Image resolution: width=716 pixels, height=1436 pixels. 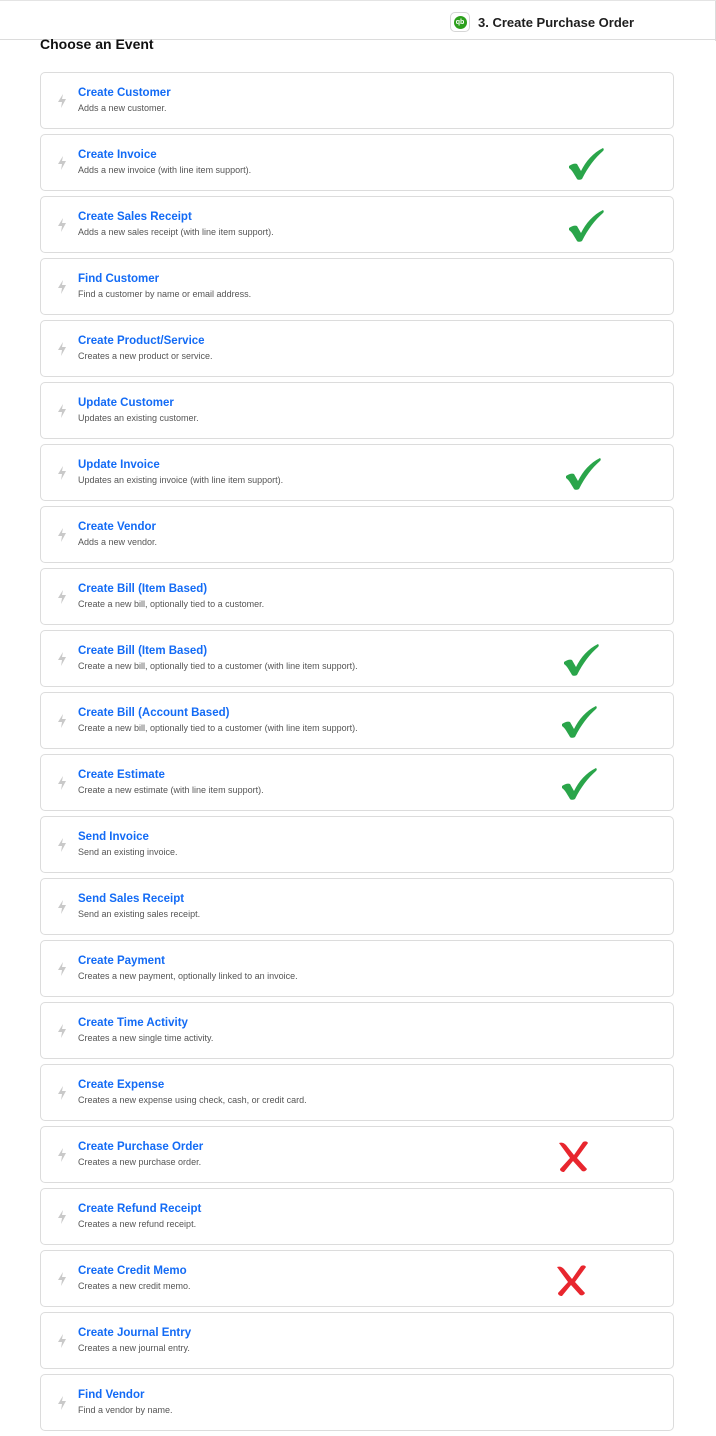 I want to click on event-description: Adds a new customer., so click(x=122, y=108).